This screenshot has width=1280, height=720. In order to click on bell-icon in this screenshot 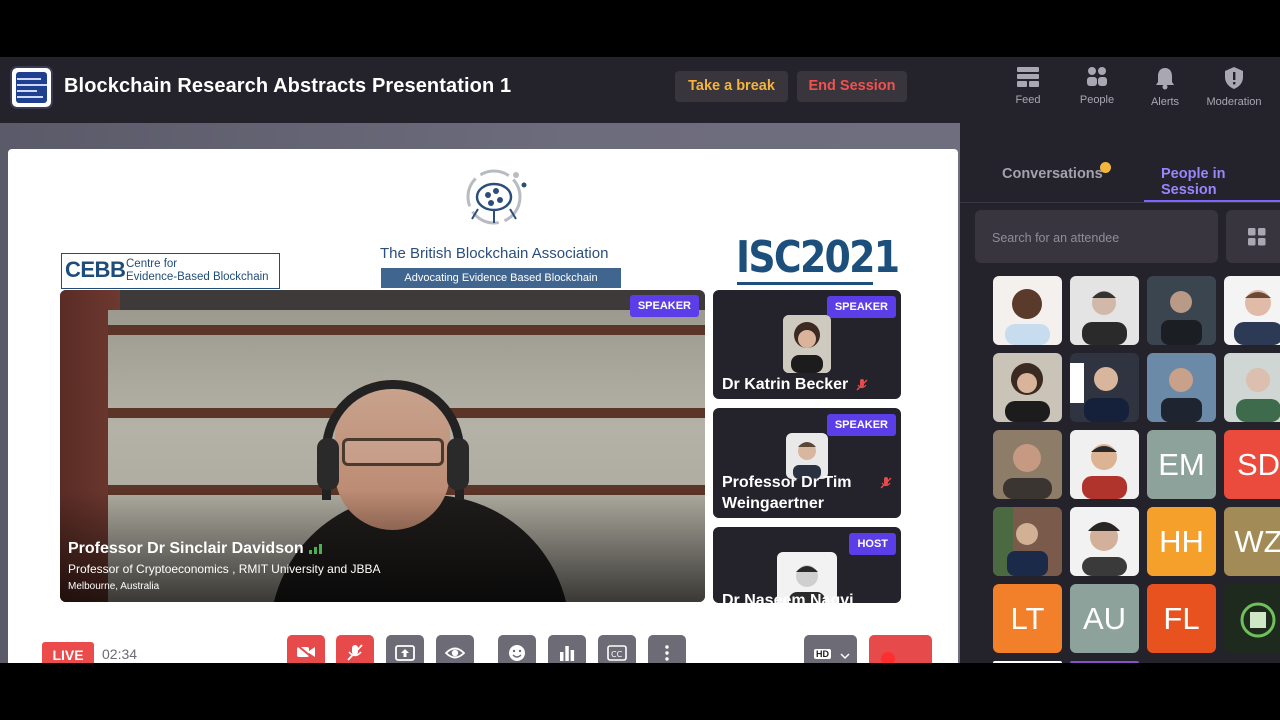, I will do `click(1165, 79)`.